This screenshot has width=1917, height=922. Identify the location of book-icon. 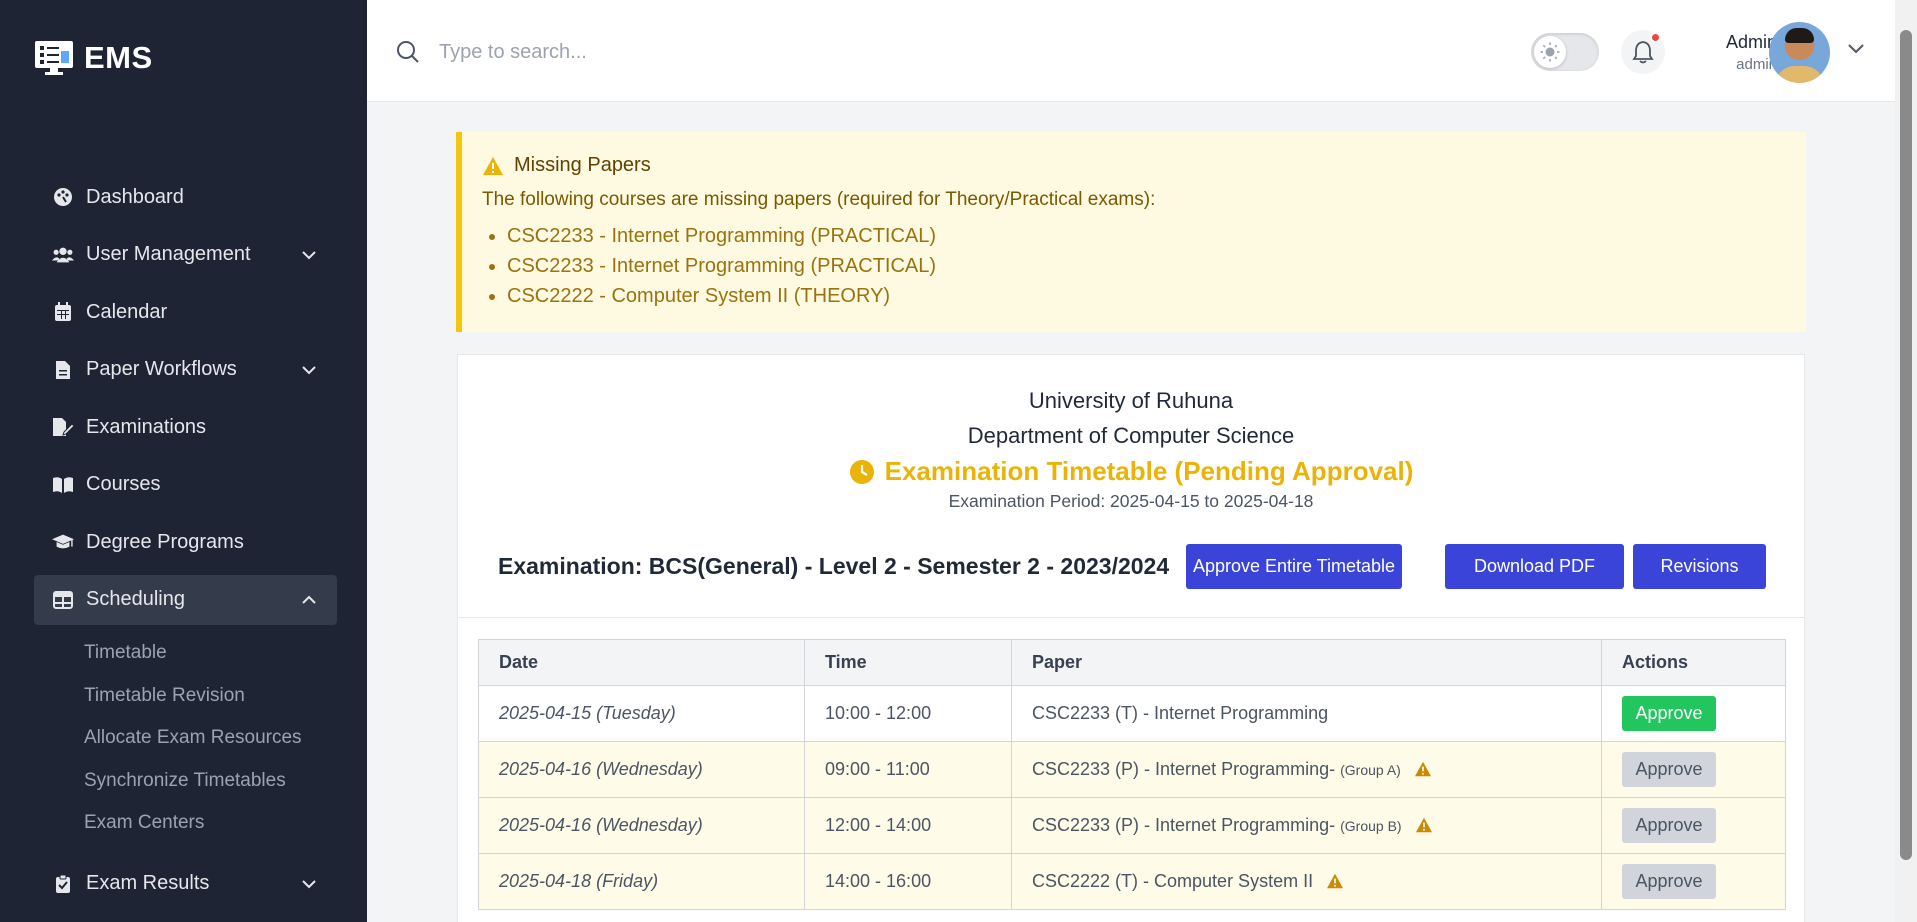
(63, 485).